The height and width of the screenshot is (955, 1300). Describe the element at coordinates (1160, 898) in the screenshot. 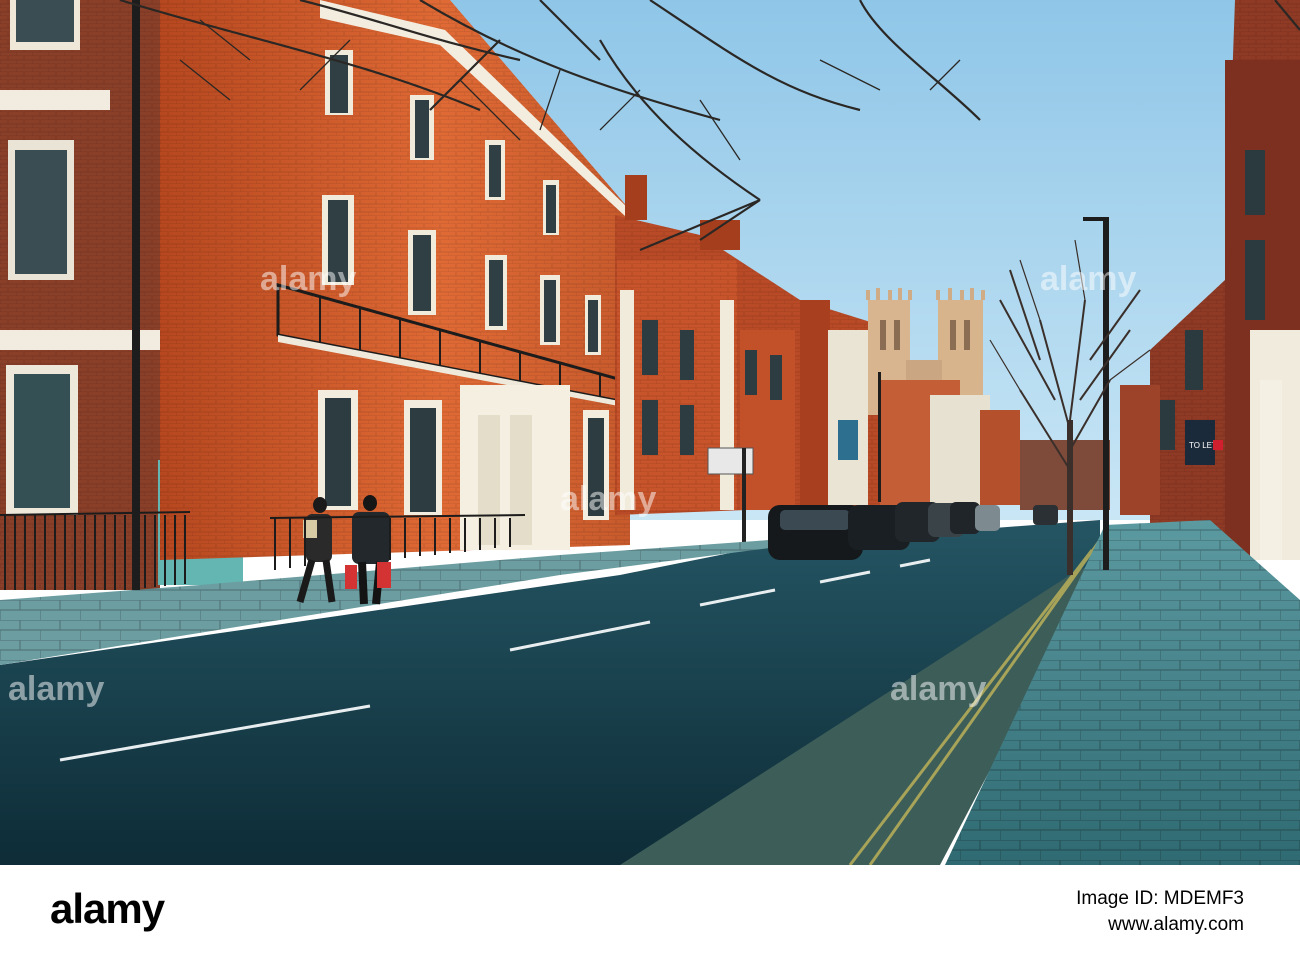

I see `image-id-label: Image ID: MDEMF3` at that location.